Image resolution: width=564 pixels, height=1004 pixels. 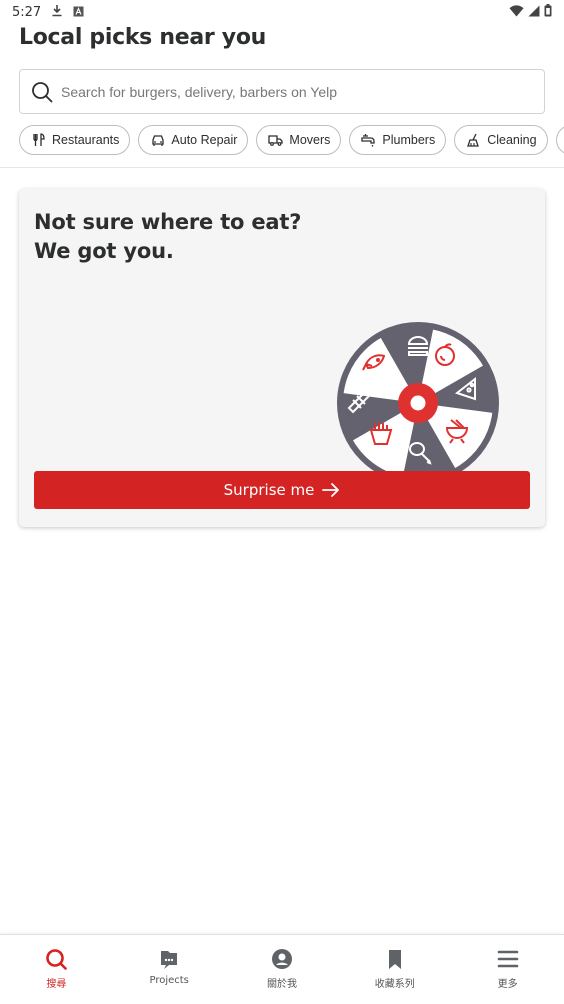 I want to click on nav-label: 關於我, so click(x=281, y=984).